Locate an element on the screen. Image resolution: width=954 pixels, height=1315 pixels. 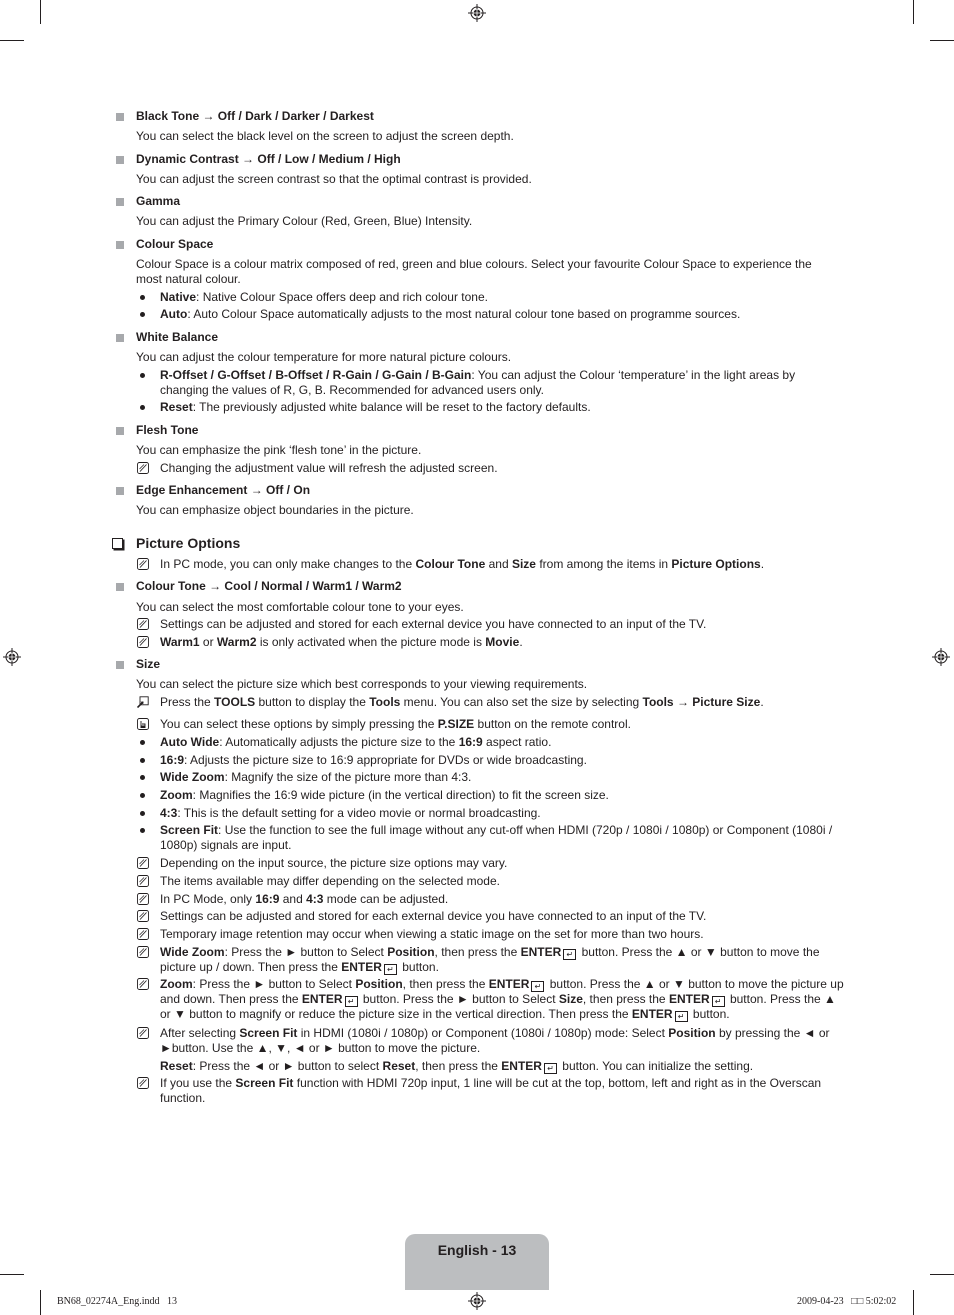
note-bold: Picture Options is located at coordinates (716, 564).